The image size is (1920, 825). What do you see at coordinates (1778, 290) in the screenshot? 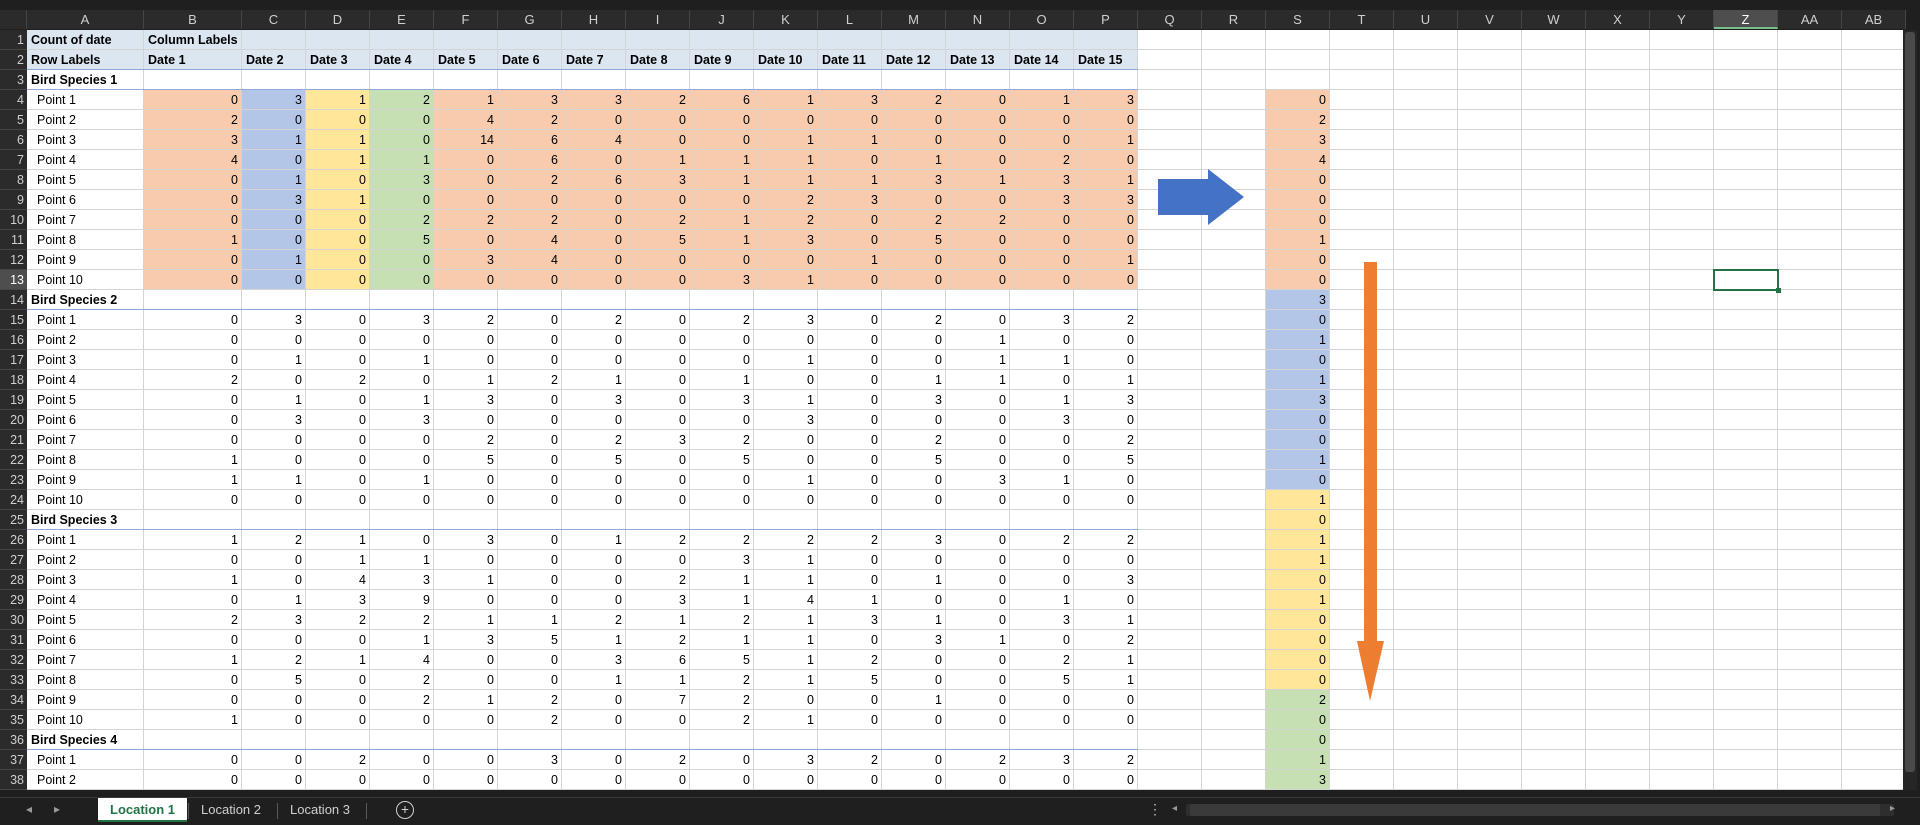
I see `fill-handle` at bounding box center [1778, 290].